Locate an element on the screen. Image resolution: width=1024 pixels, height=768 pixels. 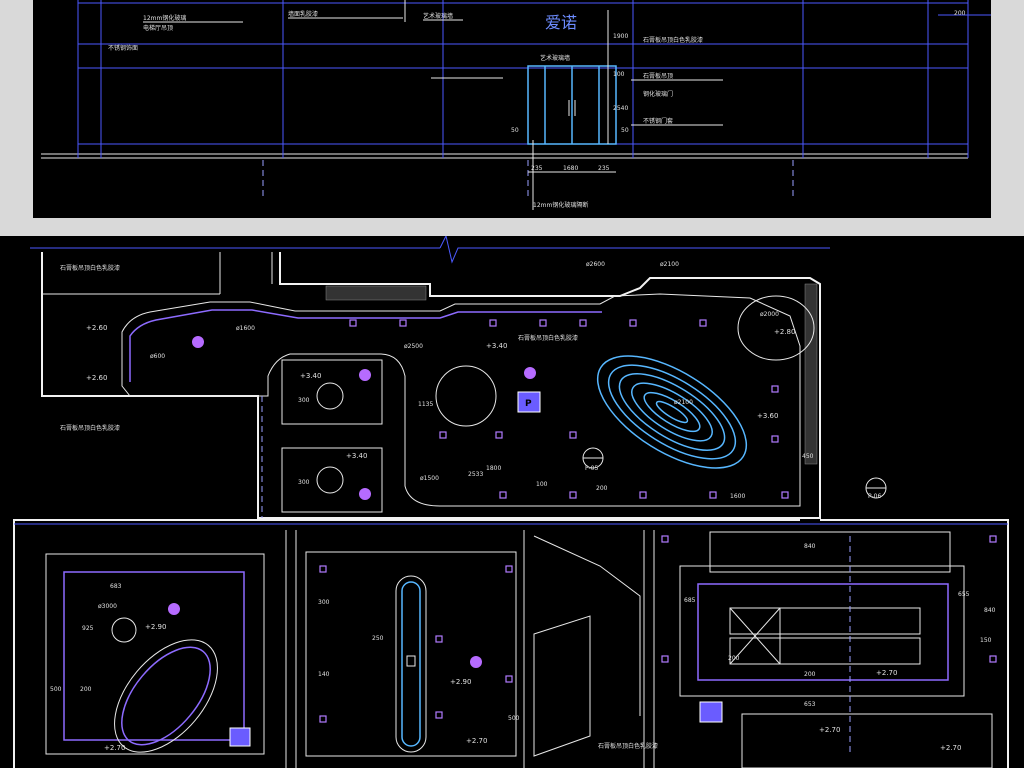
plan-note-1: 石膏板吊顶白色乳胶漆 is located at coordinates (90, 428).